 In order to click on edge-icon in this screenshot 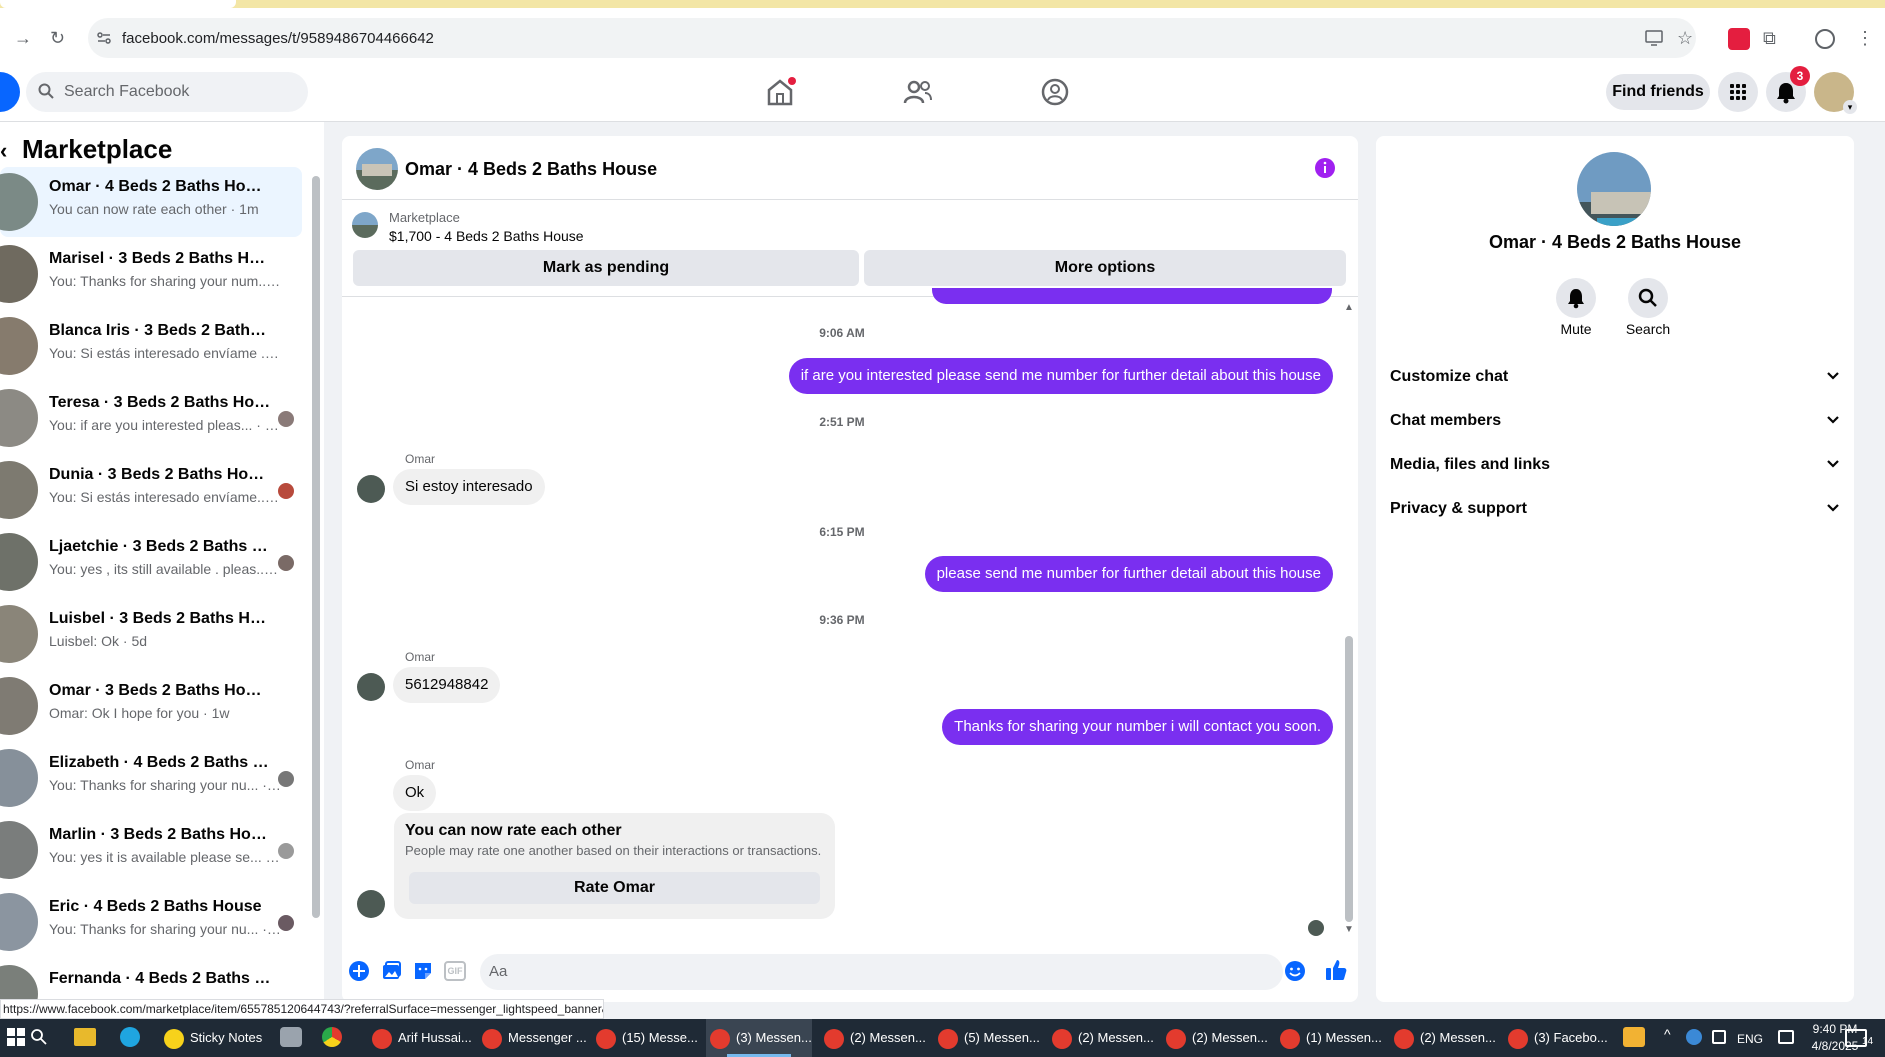, I will do `click(130, 1037)`.